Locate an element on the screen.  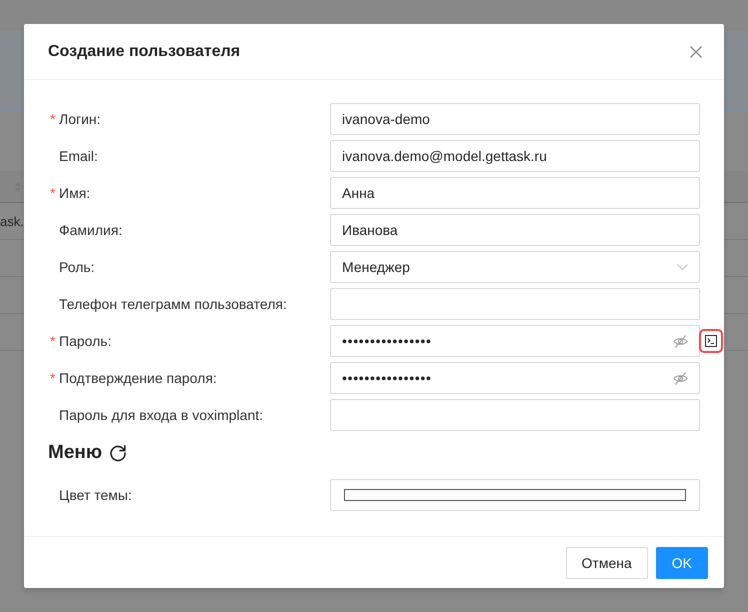
swatch-picker-field is located at coordinates (515, 495).